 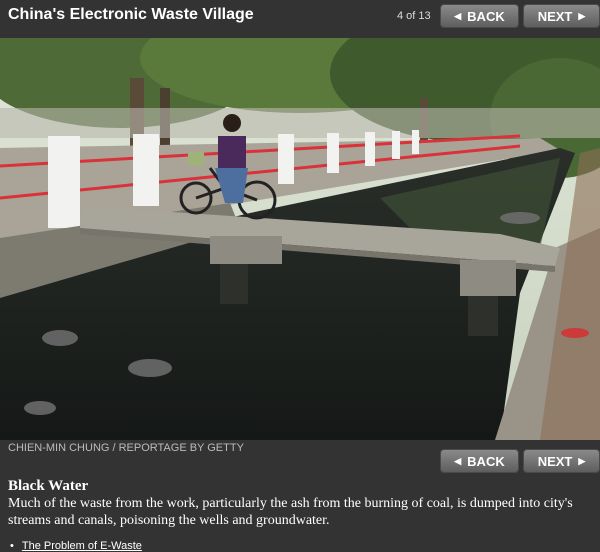 I want to click on next-button-label: NEXT, so click(x=555, y=16).